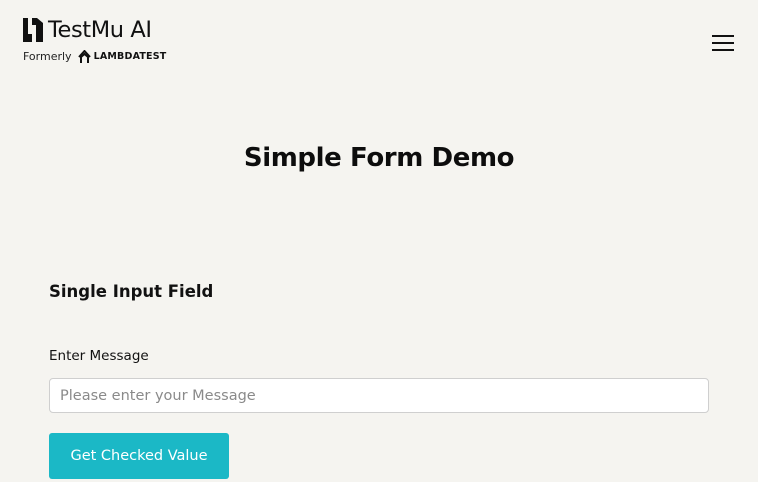  Describe the element at coordinates (130, 56) in the screenshot. I see `former-brand-name: LAMBDATEST` at that location.